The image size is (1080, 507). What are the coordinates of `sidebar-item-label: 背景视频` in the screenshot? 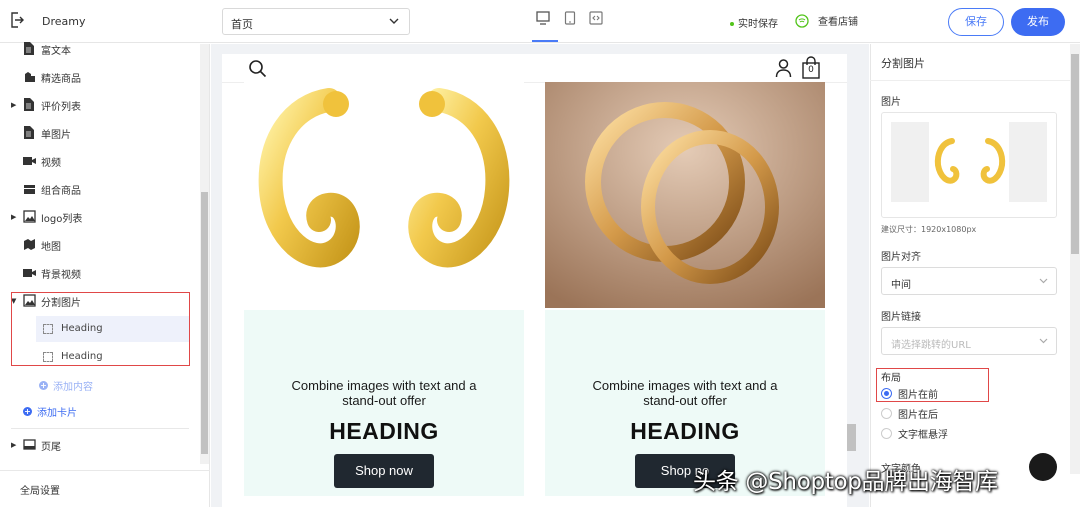 It's located at (61, 275).